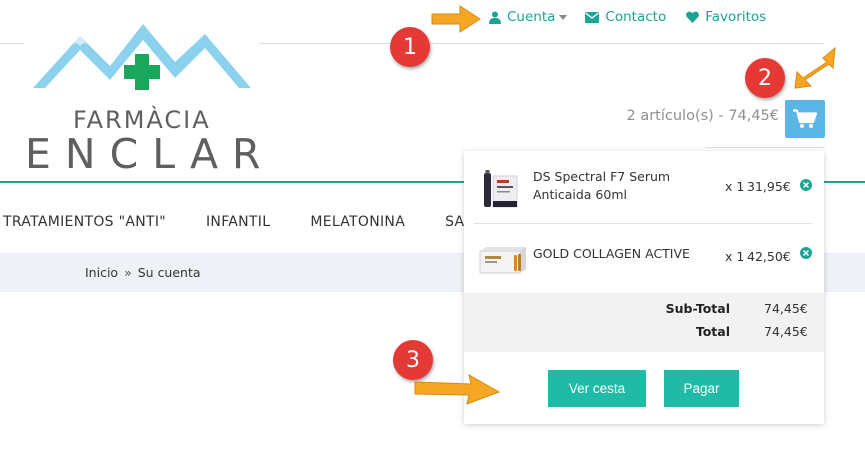  I want to click on header-divider-left, so click(12, 43).